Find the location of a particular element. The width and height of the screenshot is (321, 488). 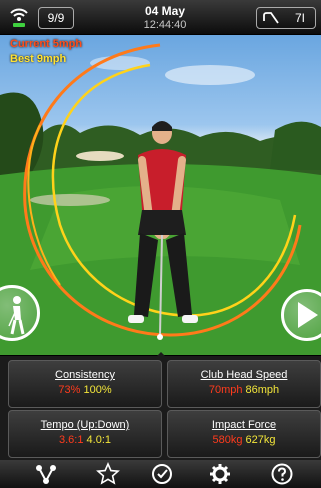

settings-button is located at coordinates (220, 474).